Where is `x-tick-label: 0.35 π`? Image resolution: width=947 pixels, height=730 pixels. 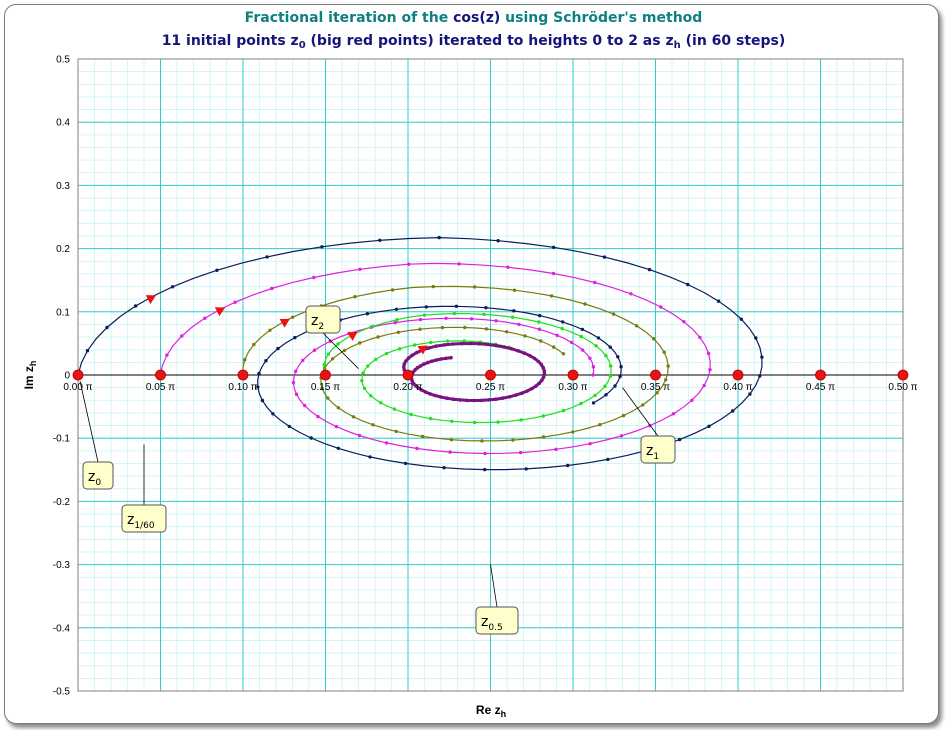 x-tick-label: 0.35 π is located at coordinates (655, 387).